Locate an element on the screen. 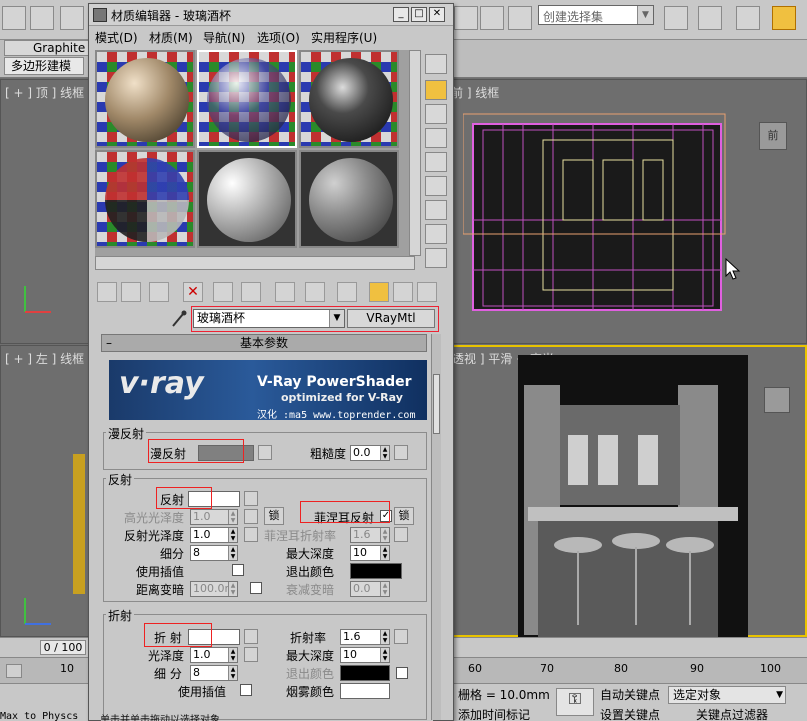  menu-mode: 模式(D) is located at coordinates (116, 37).